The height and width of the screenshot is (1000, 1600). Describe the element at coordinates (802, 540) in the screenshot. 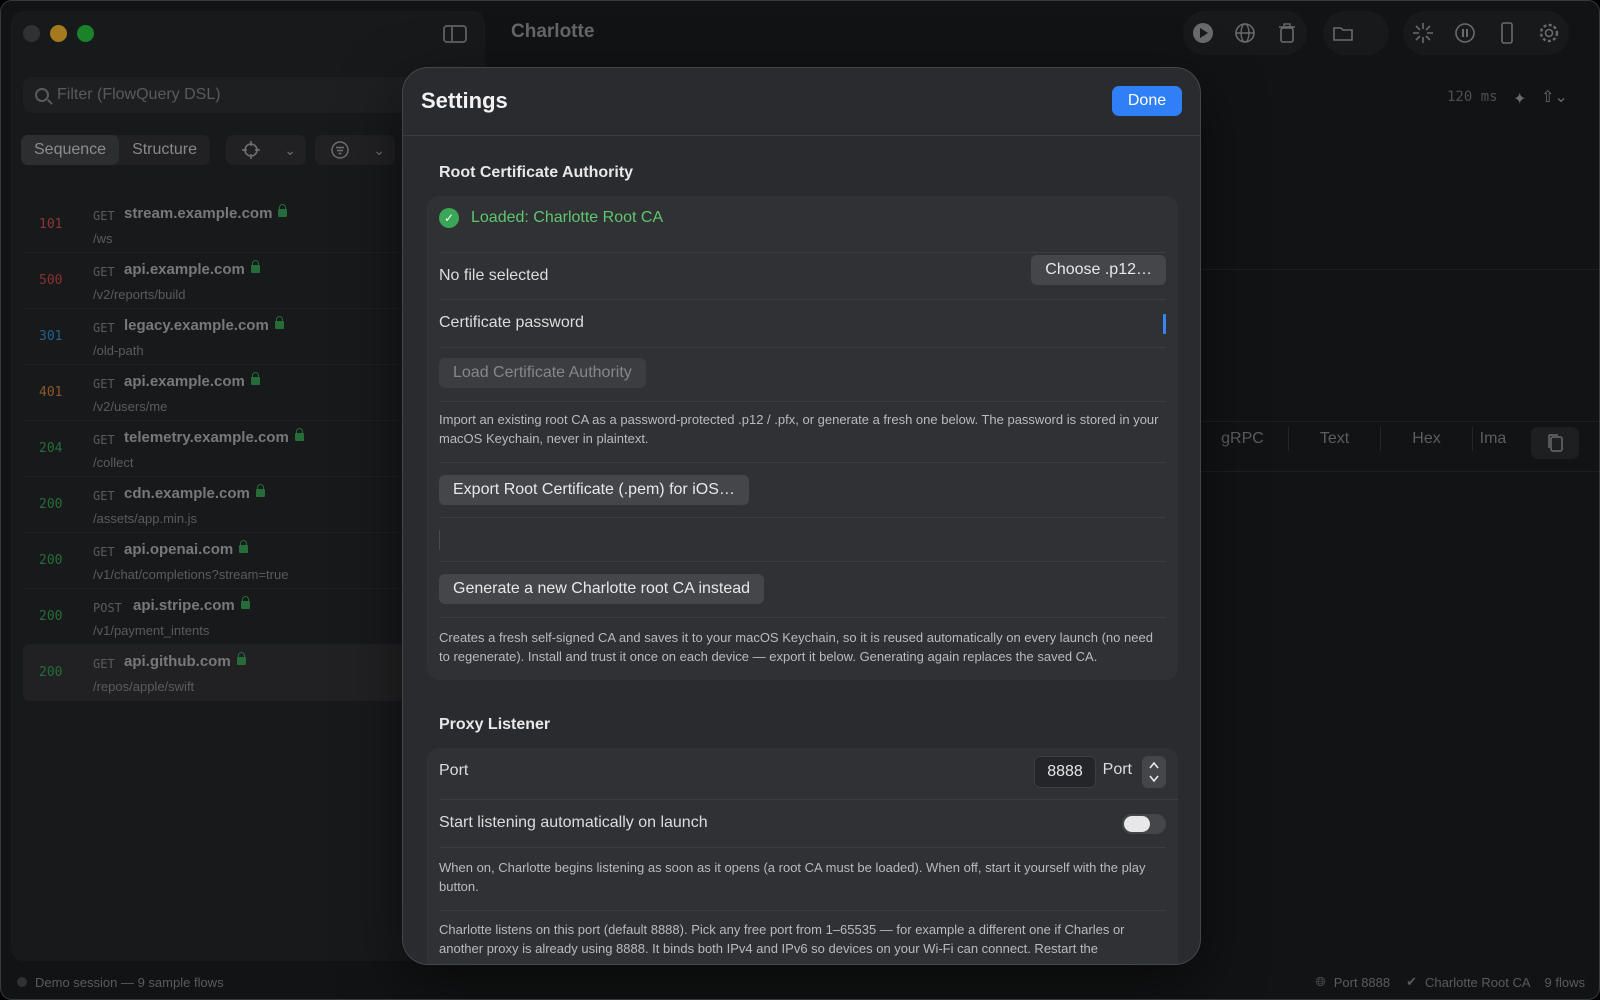

I see `empty-row` at that location.